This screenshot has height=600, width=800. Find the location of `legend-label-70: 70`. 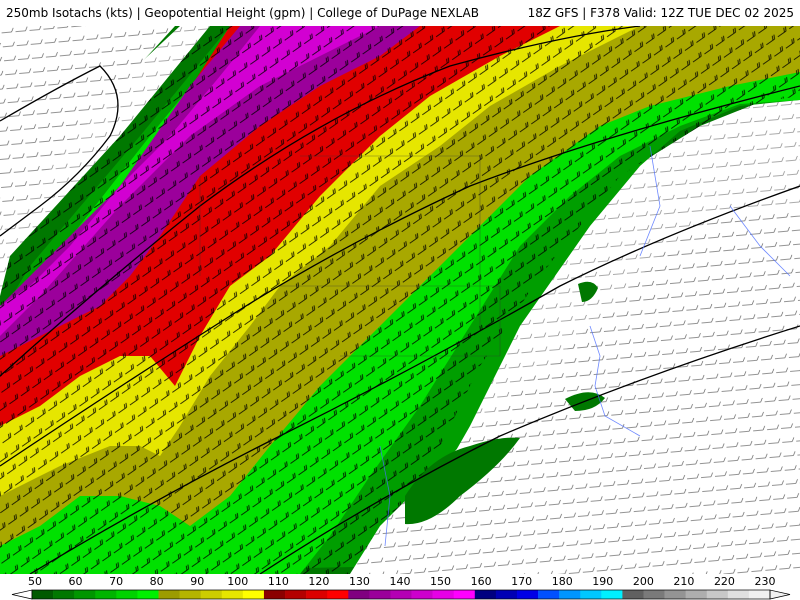

legend-label-70: 70 is located at coordinates (116, 581).